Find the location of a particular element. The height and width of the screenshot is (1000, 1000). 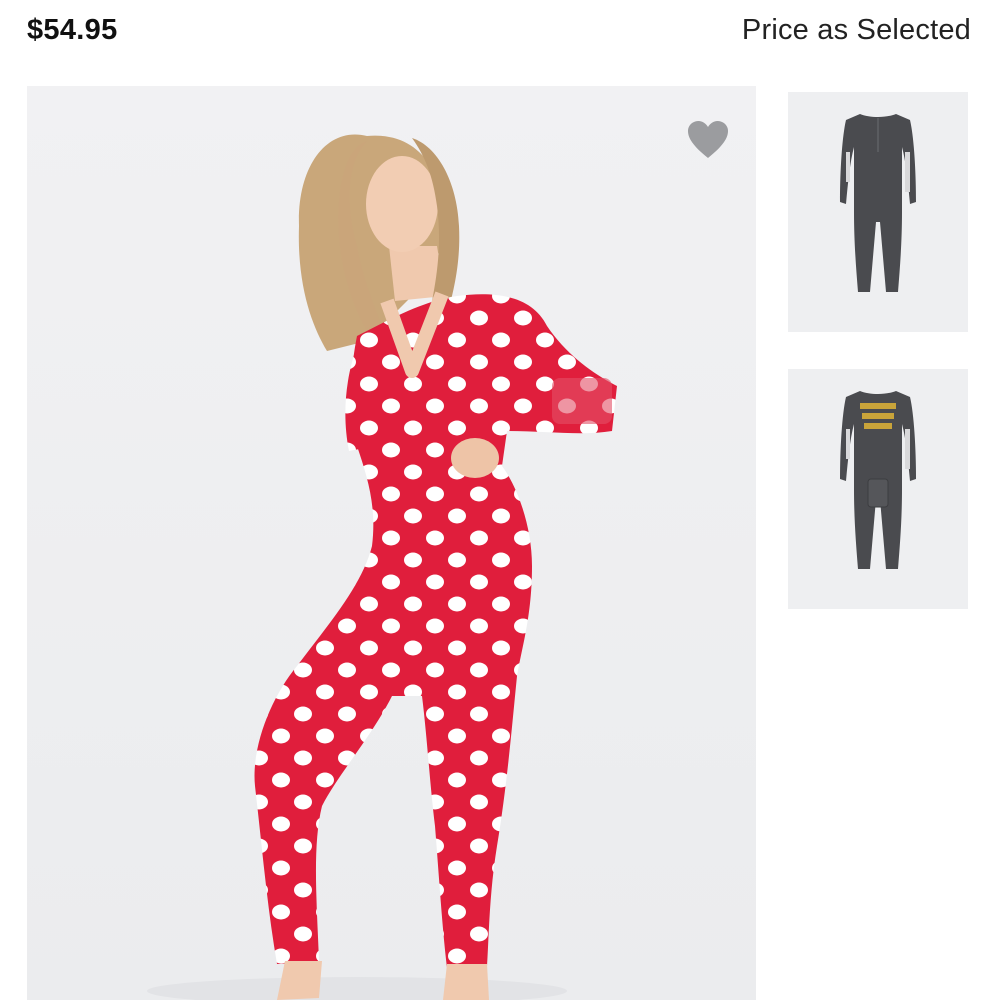

product-price: $54.95 is located at coordinates (72, 30).